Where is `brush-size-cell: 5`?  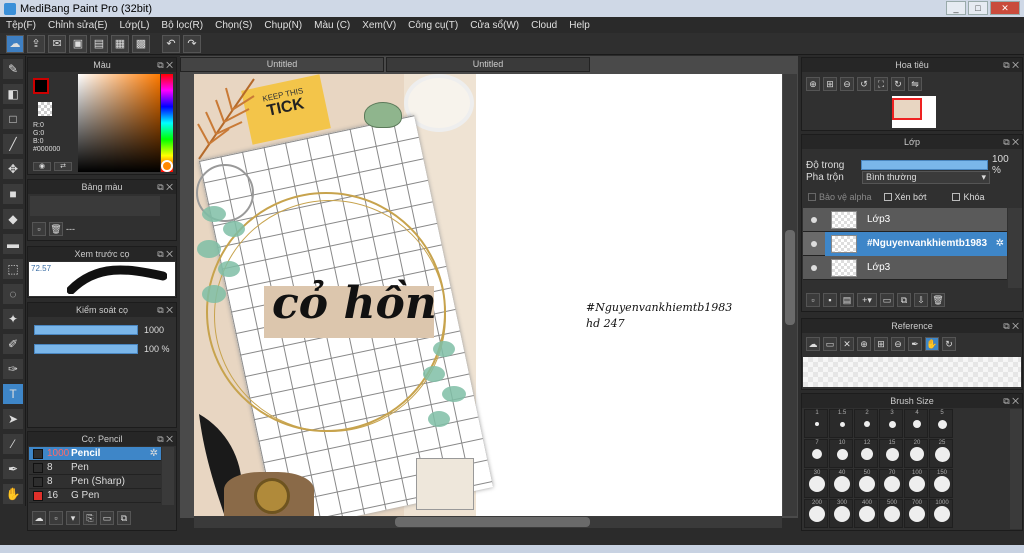
brush-size-cell: 5 is located at coordinates (941, 423).